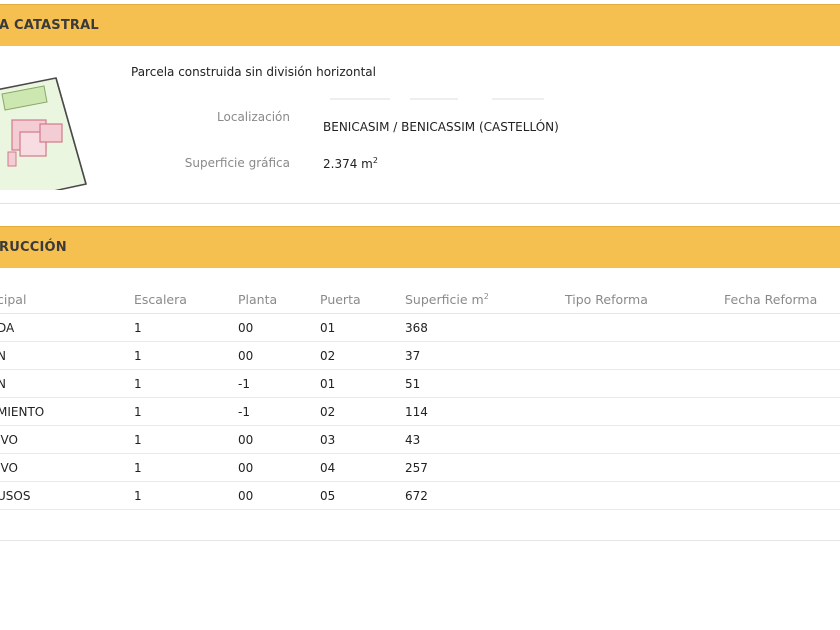 The height and width of the screenshot is (630, 840). What do you see at coordinates (33, 247) in the screenshot?
I see `section-title: RUCCIÓN` at bounding box center [33, 247].